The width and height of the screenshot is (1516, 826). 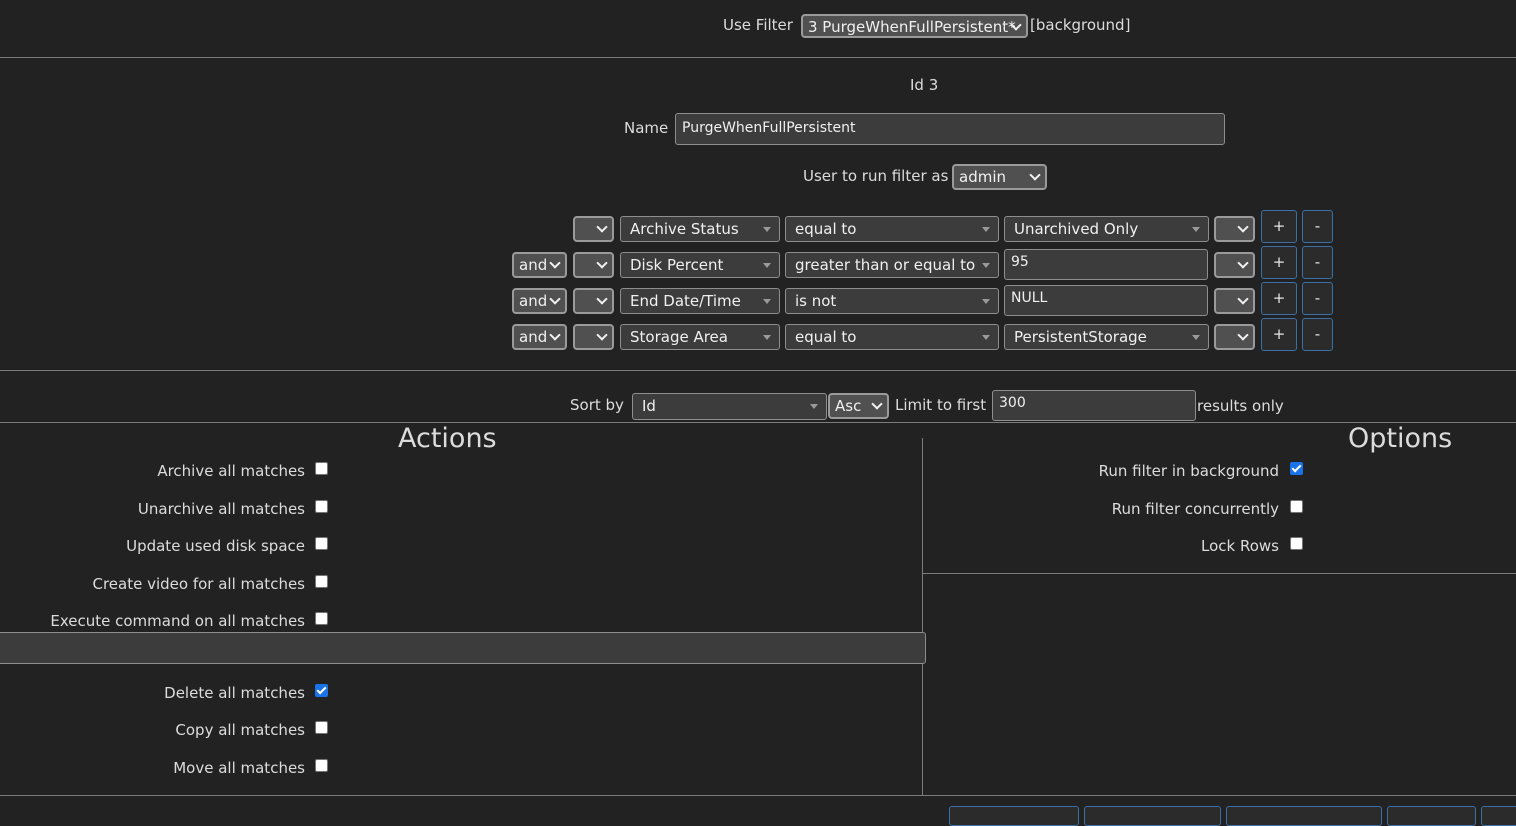 What do you see at coordinates (533, 265) in the screenshot?
I see `conjunction-value: and` at bounding box center [533, 265].